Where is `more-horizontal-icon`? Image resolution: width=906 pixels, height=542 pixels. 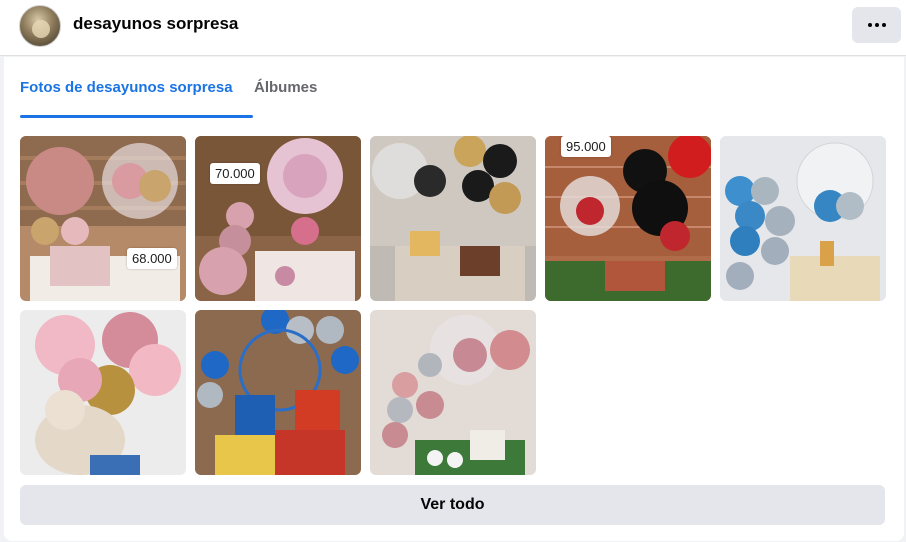 more-horizontal-icon is located at coordinates (876, 25).